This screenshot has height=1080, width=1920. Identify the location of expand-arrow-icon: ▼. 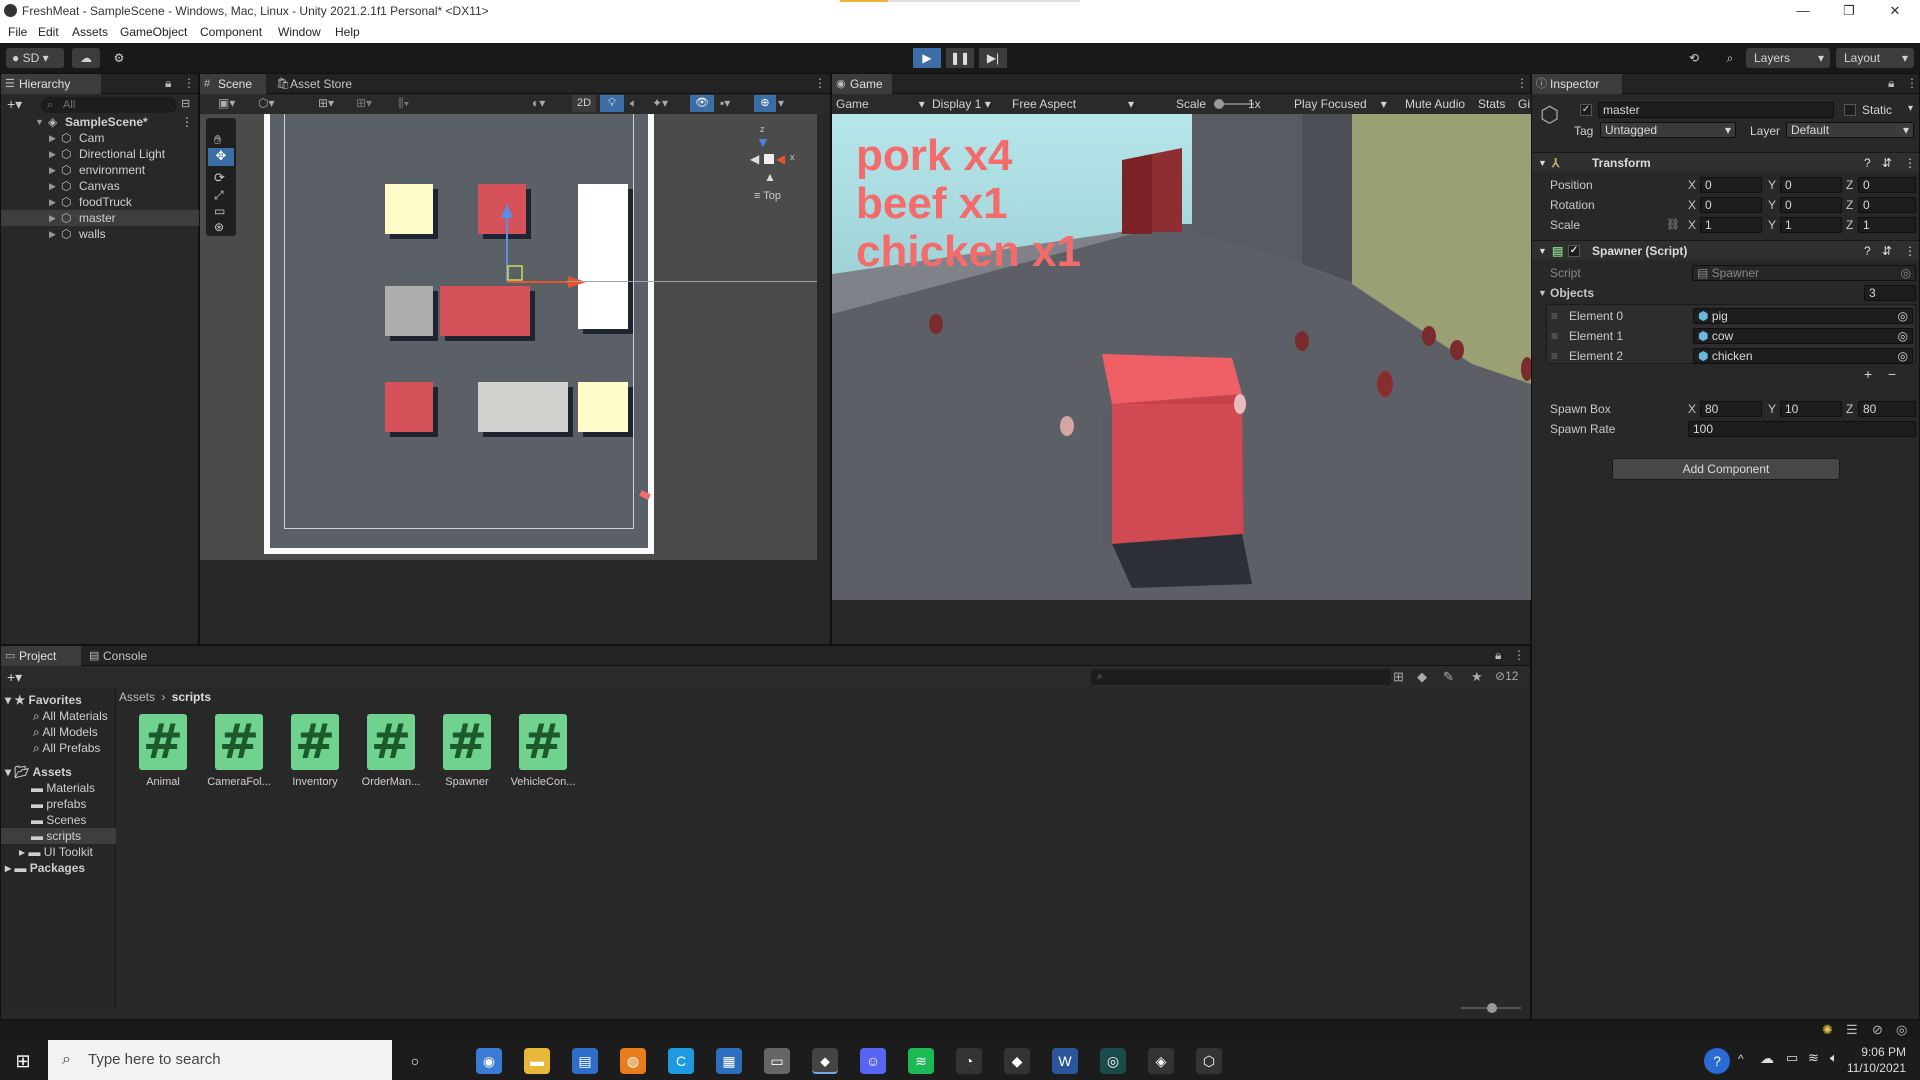
(39, 122).